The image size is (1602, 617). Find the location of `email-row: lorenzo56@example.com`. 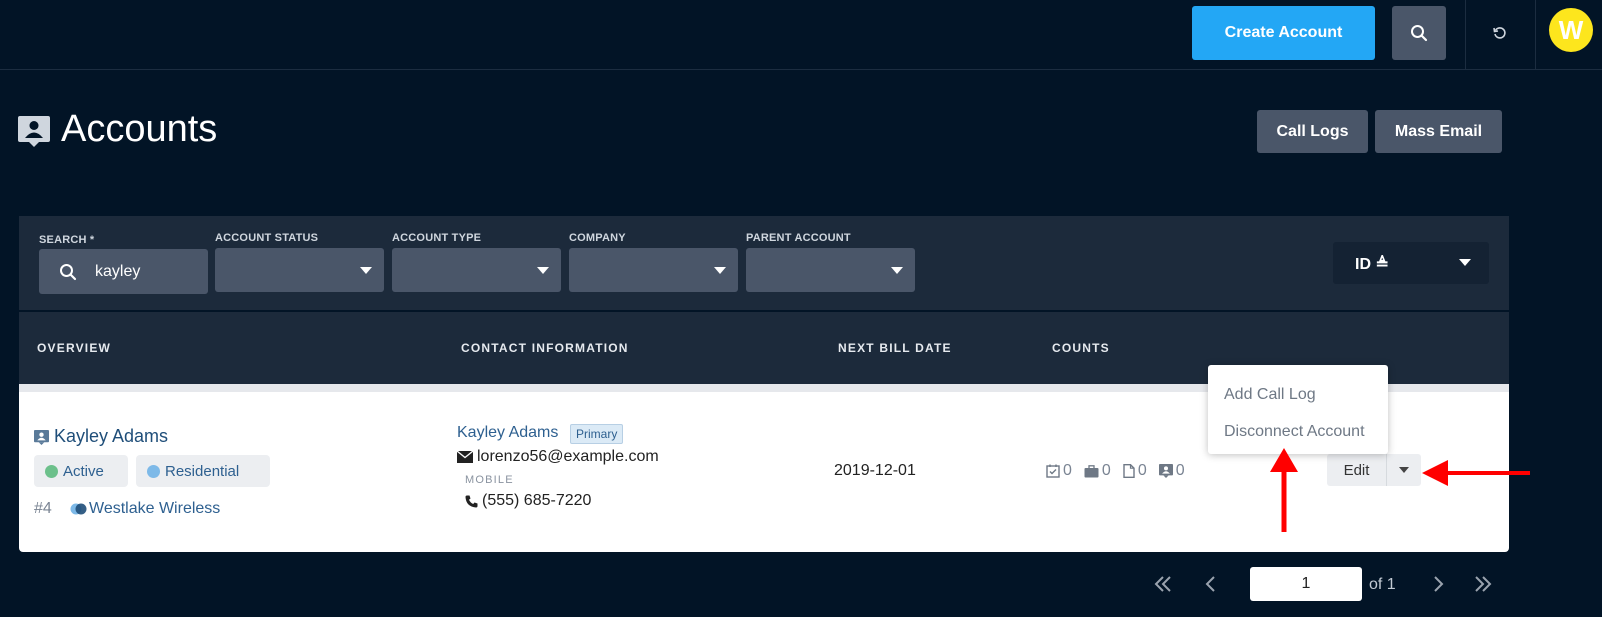

email-row: lorenzo56@example.com is located at coordinates (558, 457).